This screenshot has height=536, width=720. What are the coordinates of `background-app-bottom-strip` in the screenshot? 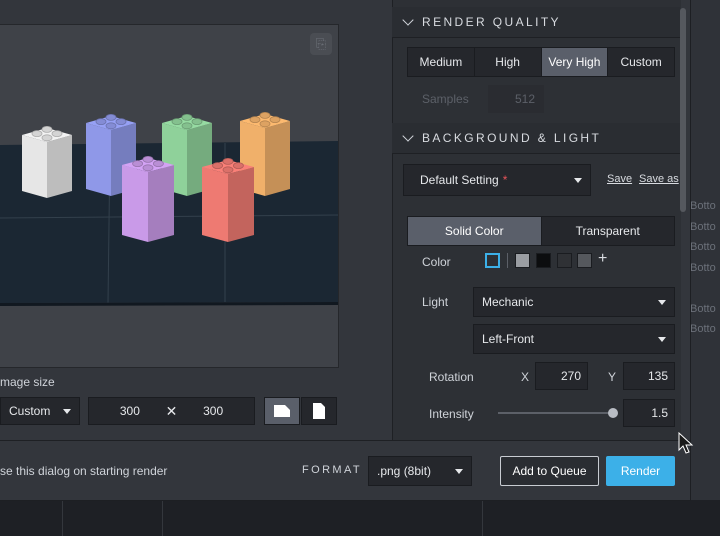 It's located at (360, 518).